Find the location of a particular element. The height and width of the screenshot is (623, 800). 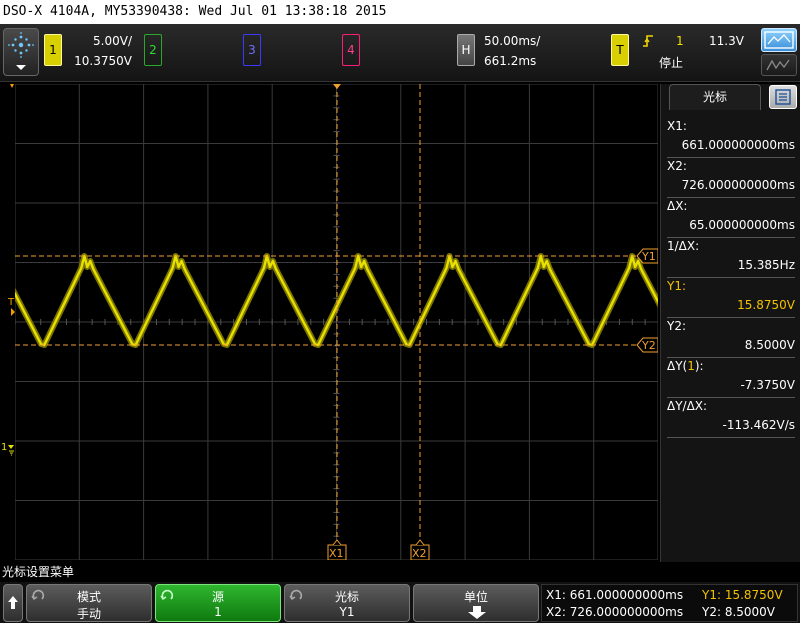

x1-value: 661.000000000ms is located at coordinates (738, 145).